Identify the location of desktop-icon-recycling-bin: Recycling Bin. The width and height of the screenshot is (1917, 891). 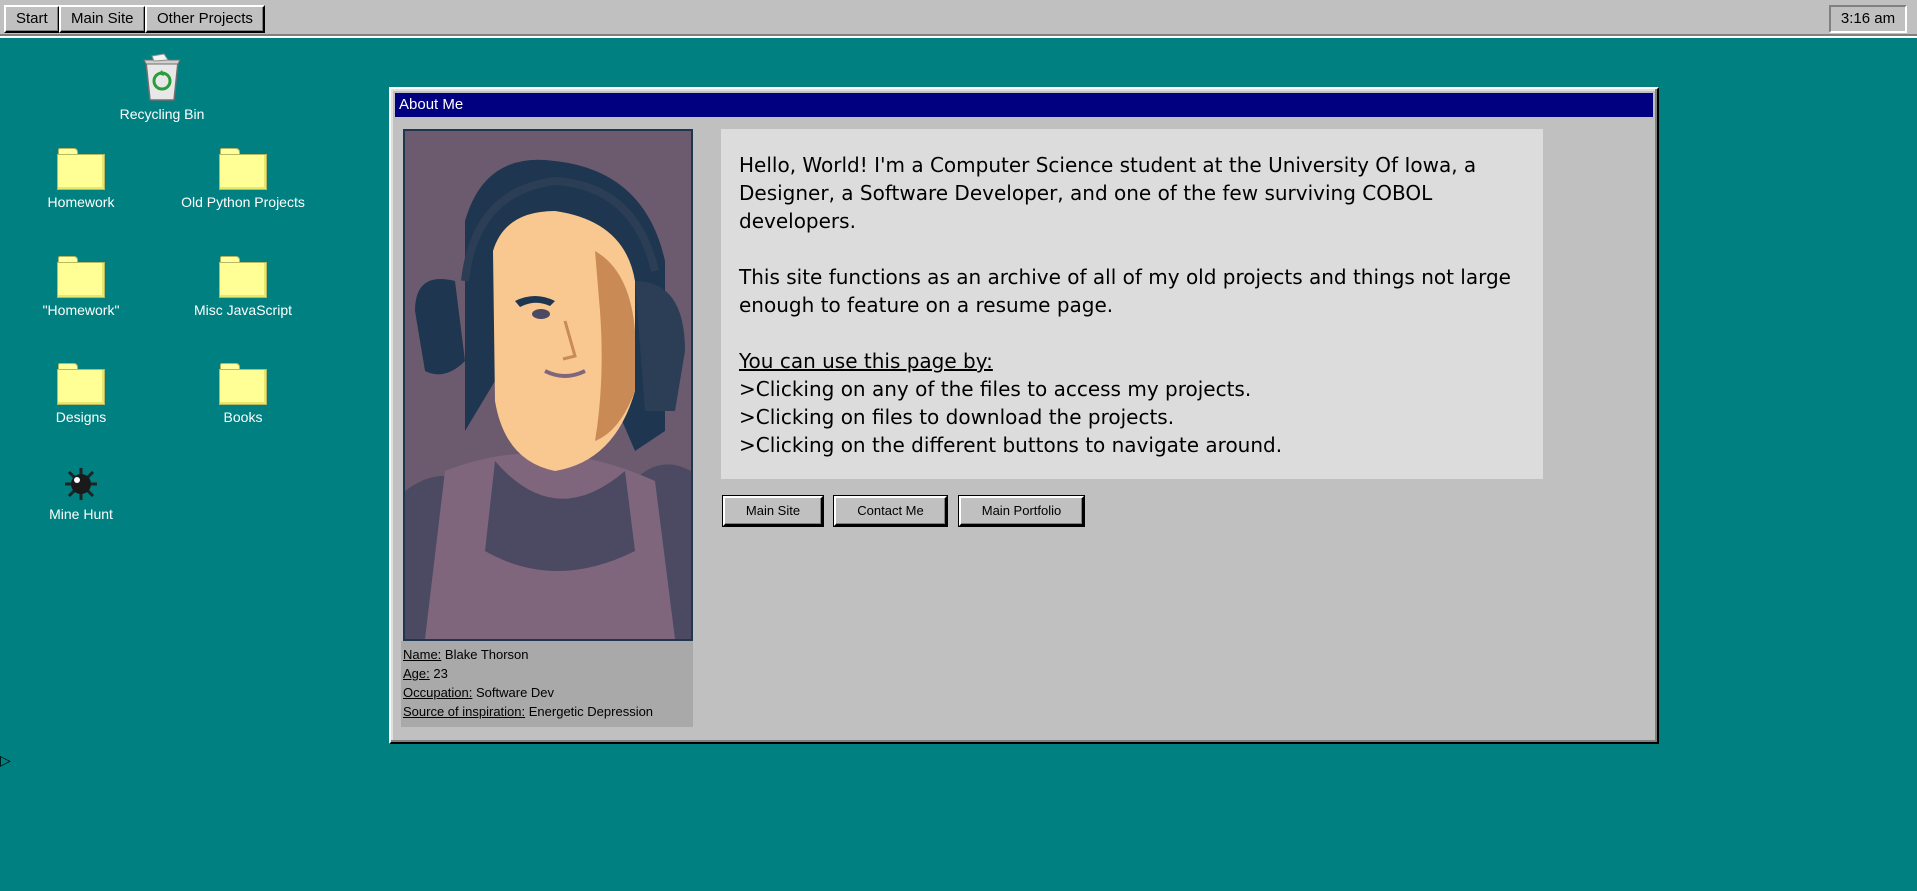
(162, 87).